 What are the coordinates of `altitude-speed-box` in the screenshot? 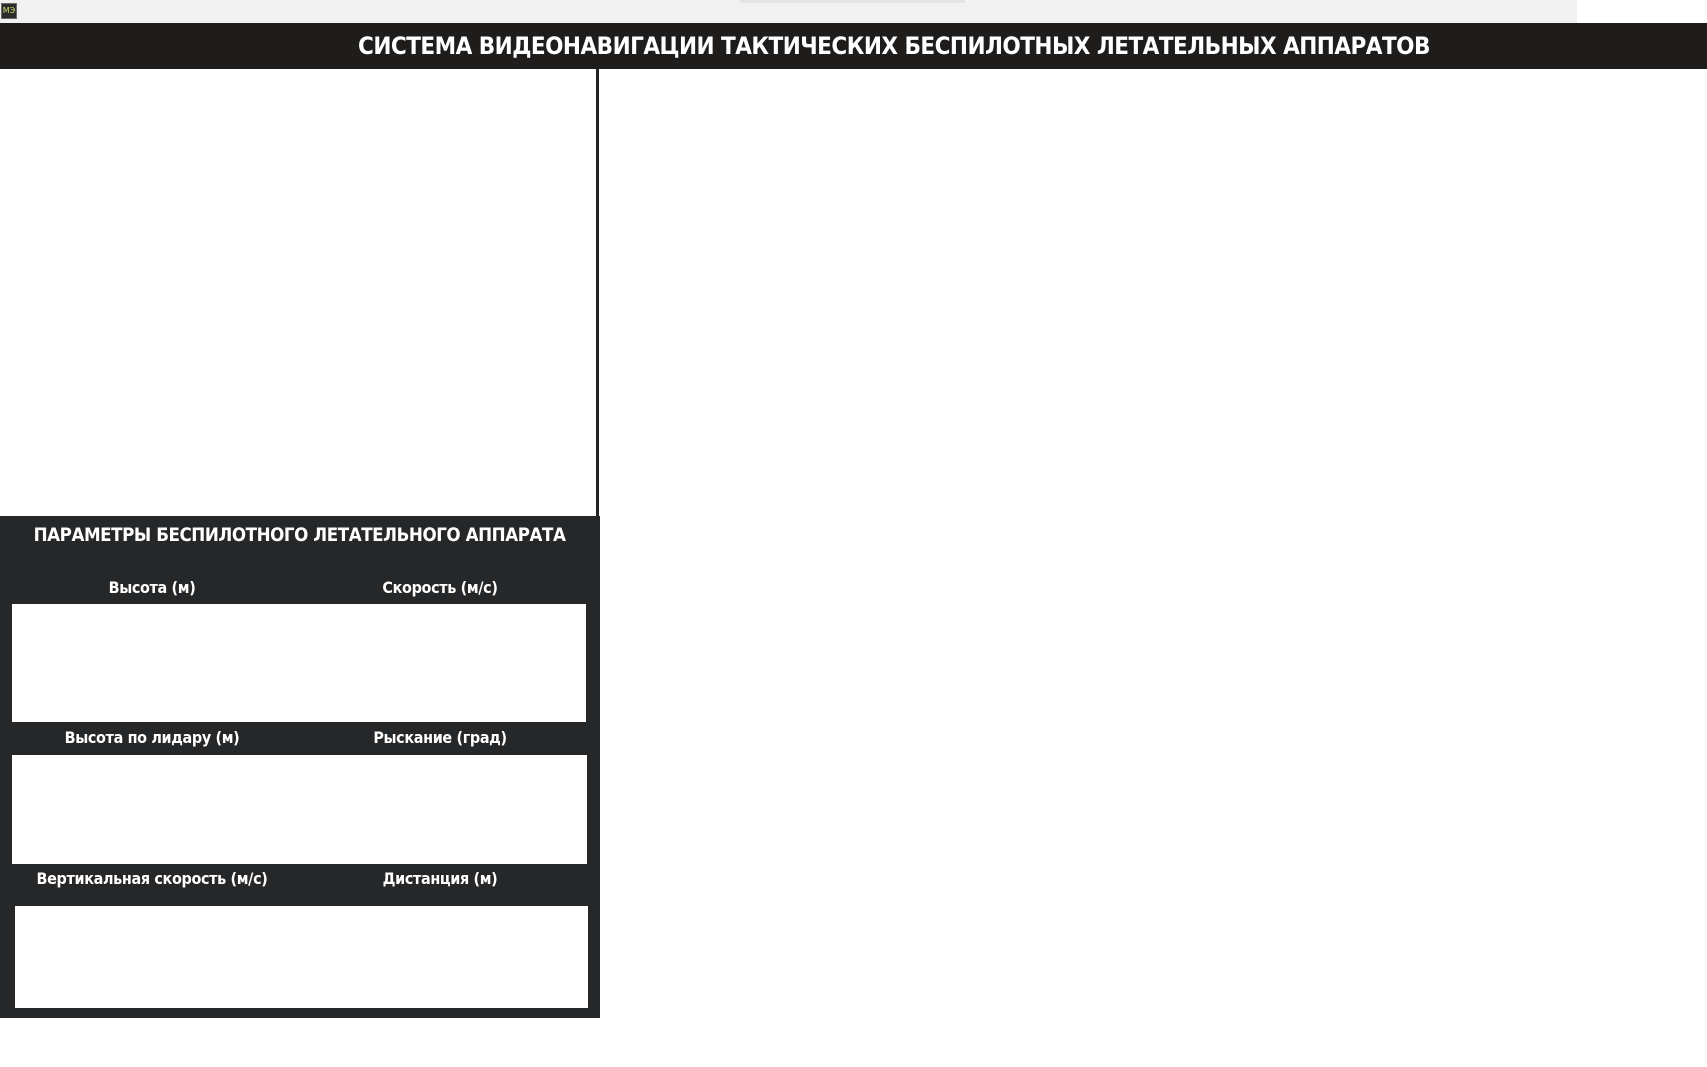 It's located at (299, 663).